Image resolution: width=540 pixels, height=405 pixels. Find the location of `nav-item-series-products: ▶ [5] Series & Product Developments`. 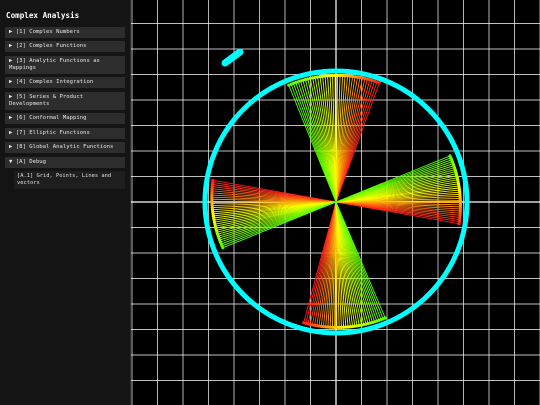

nav-item-series-products: ▶ [5] Series & Product Developments is located at coordinates (65, 101).